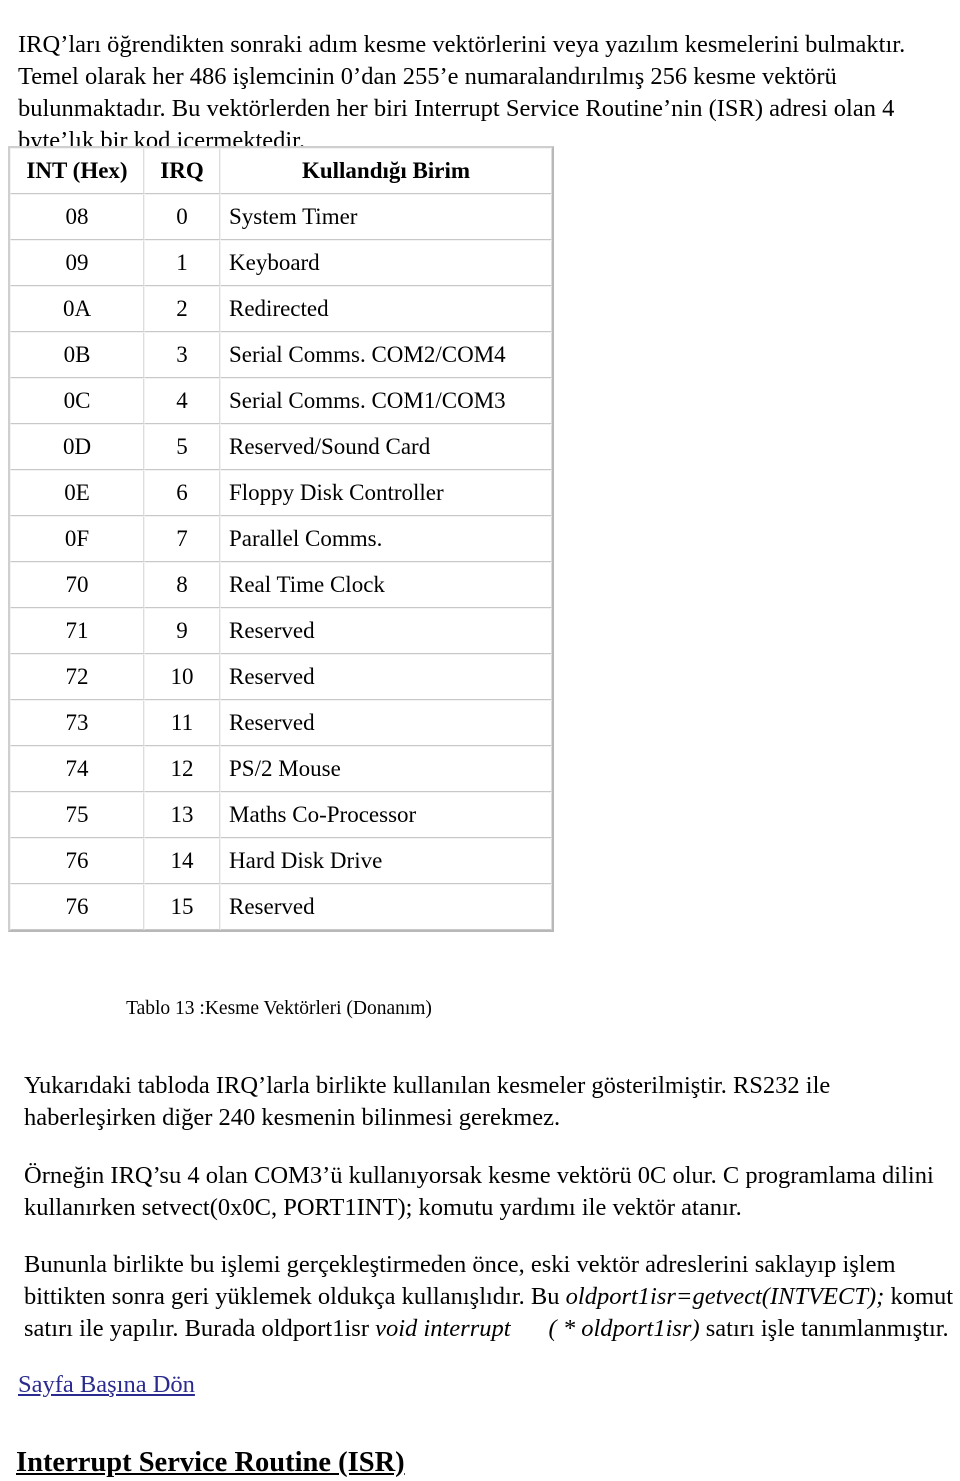  I want to click on cell-irq: 7, so click(182, 539).